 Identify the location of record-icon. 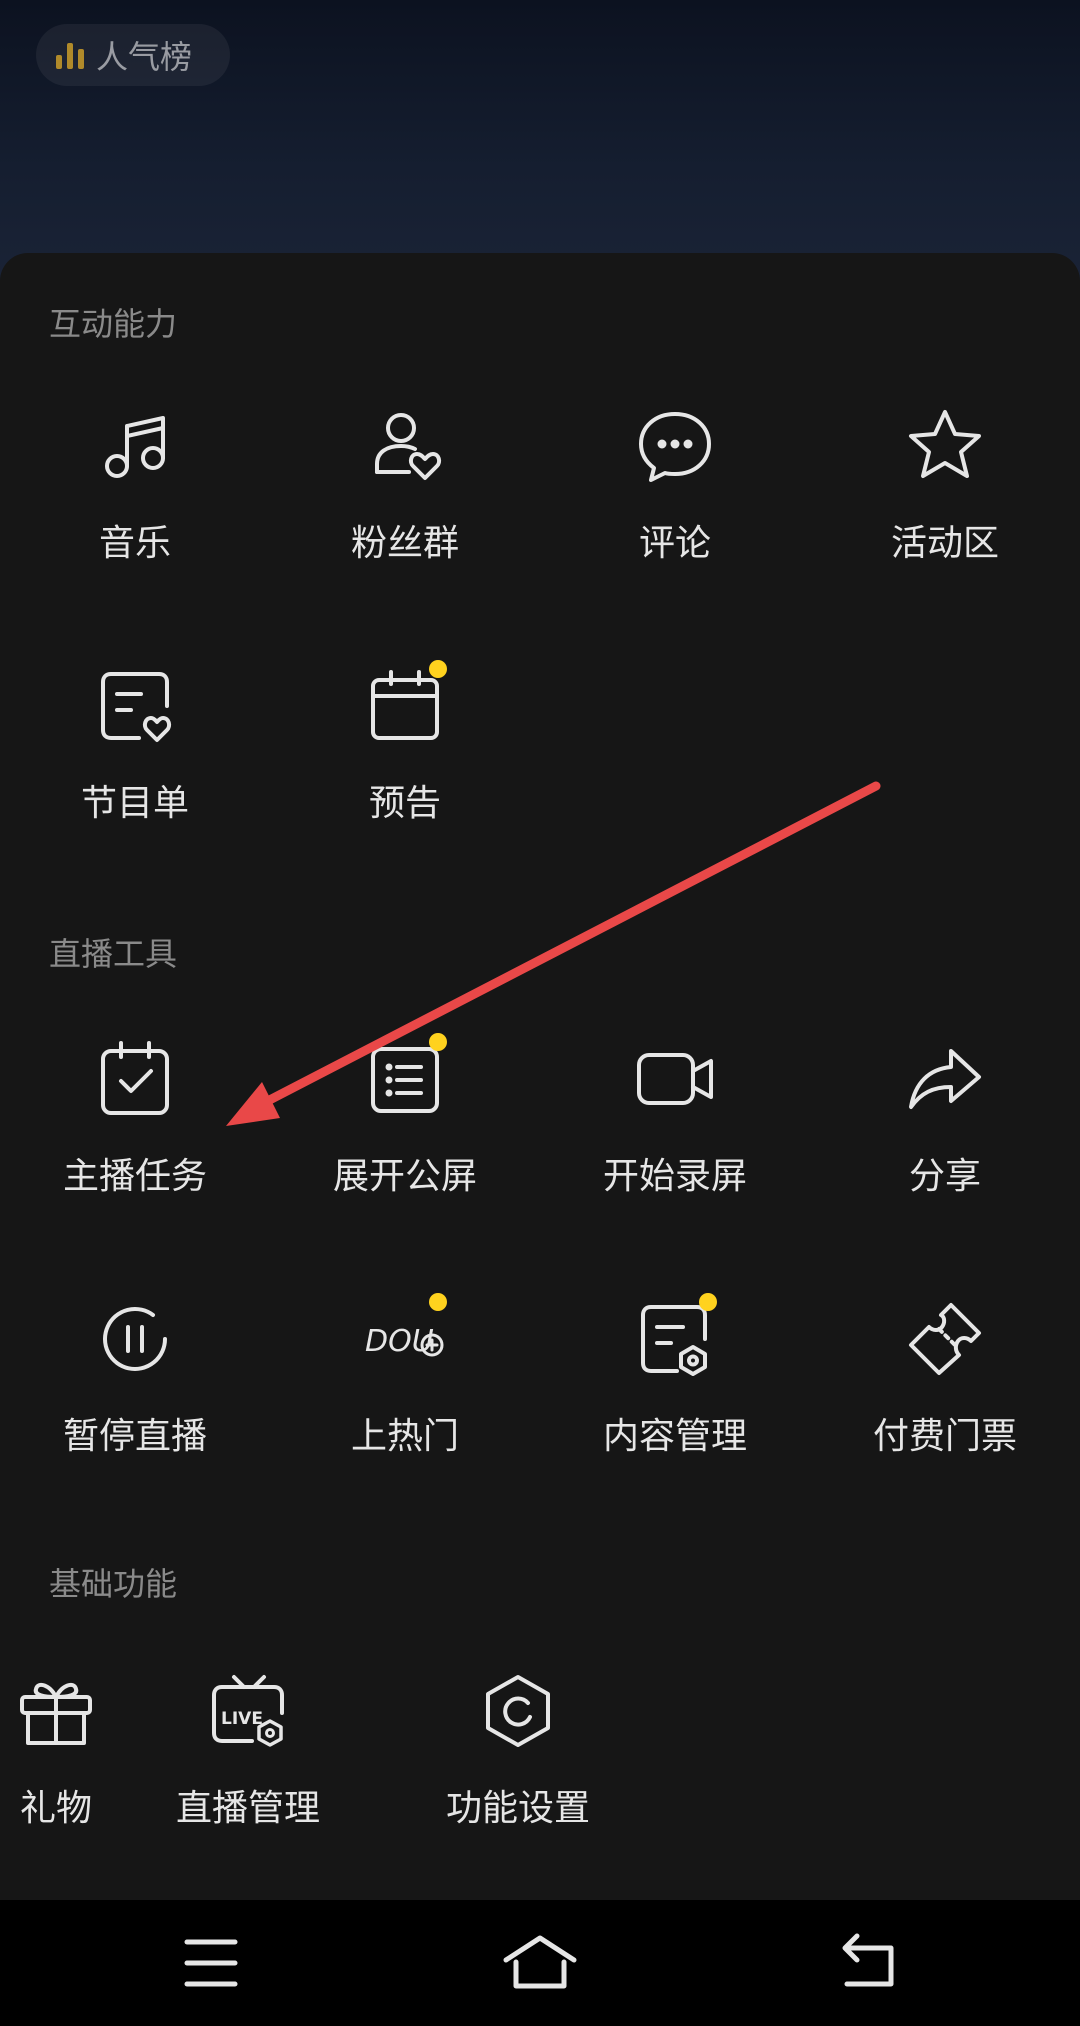
(675, 1079).